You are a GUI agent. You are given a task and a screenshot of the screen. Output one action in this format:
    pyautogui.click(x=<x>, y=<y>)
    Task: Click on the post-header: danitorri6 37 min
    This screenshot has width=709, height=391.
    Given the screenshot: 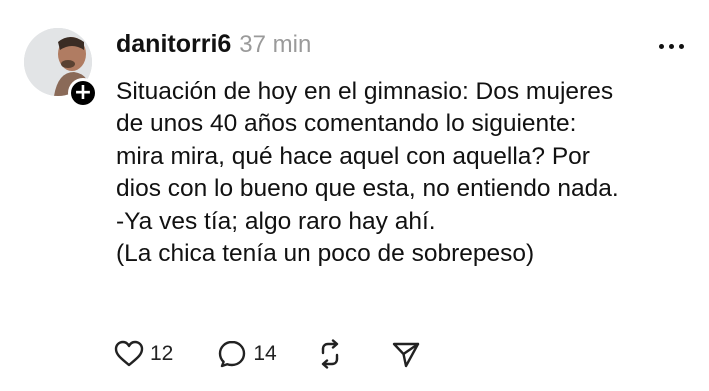 What is the action you would take?
    pyautogui.click(x=213, y=46)
    